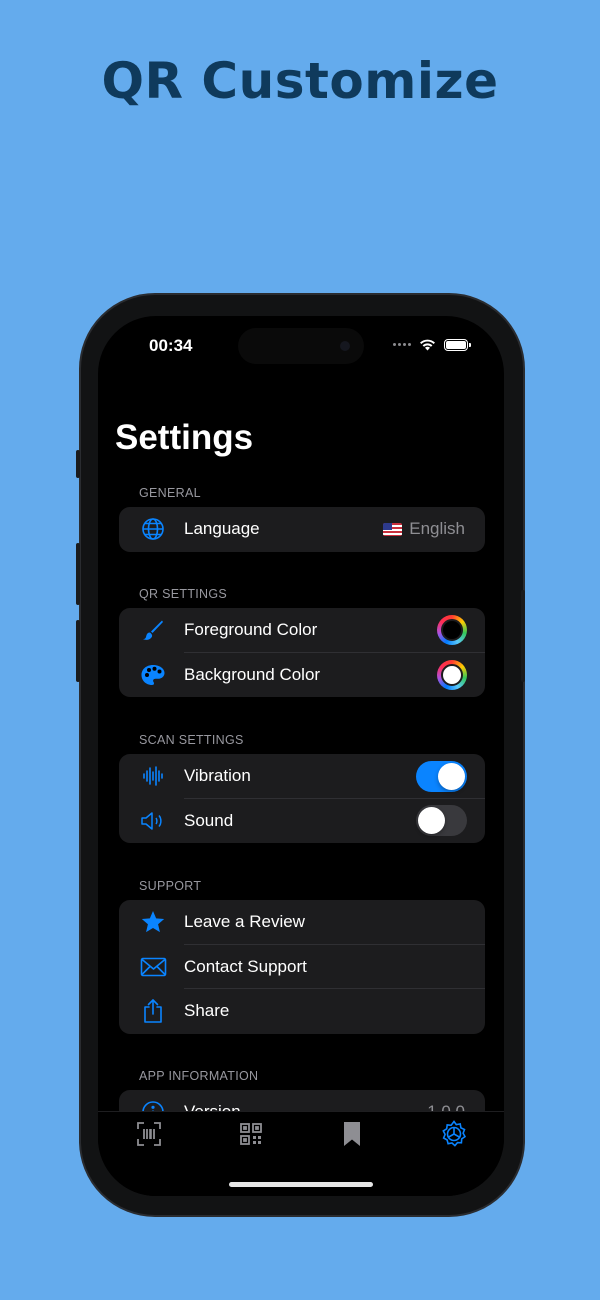 This screenshot has width=600, height=1300. I want to click on qrcode-icon, so click(251, 1134).